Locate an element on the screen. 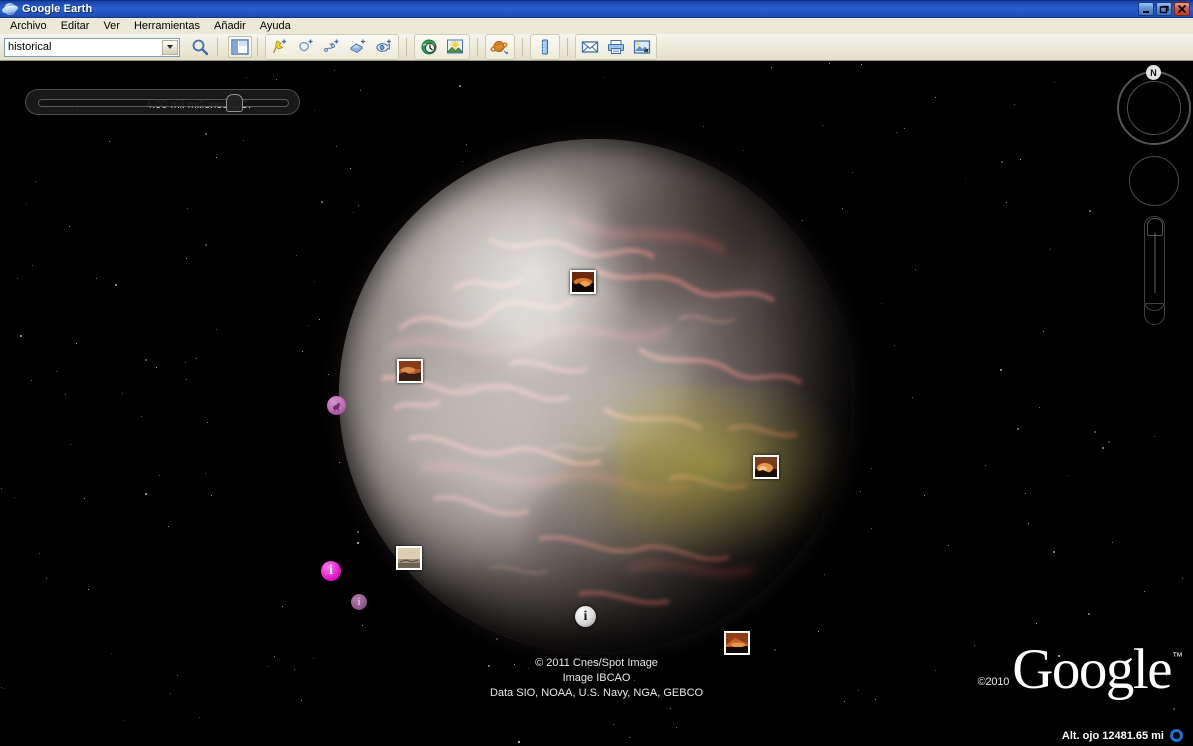 This screenshot has height=746, width=1193. photo-placemark-north is located at coordinates (583, 282).